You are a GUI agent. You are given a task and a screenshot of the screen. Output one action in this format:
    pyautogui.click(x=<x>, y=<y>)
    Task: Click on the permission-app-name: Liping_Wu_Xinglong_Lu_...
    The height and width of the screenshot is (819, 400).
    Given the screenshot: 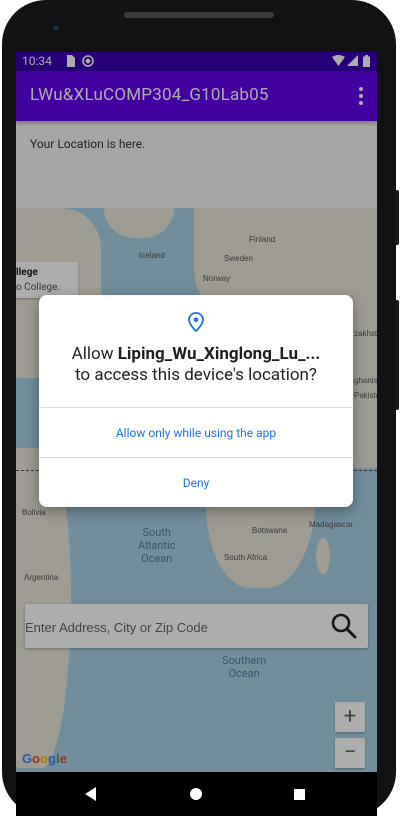 What is the action you would take?
    pyautogui.click(x=219, y=354)
    